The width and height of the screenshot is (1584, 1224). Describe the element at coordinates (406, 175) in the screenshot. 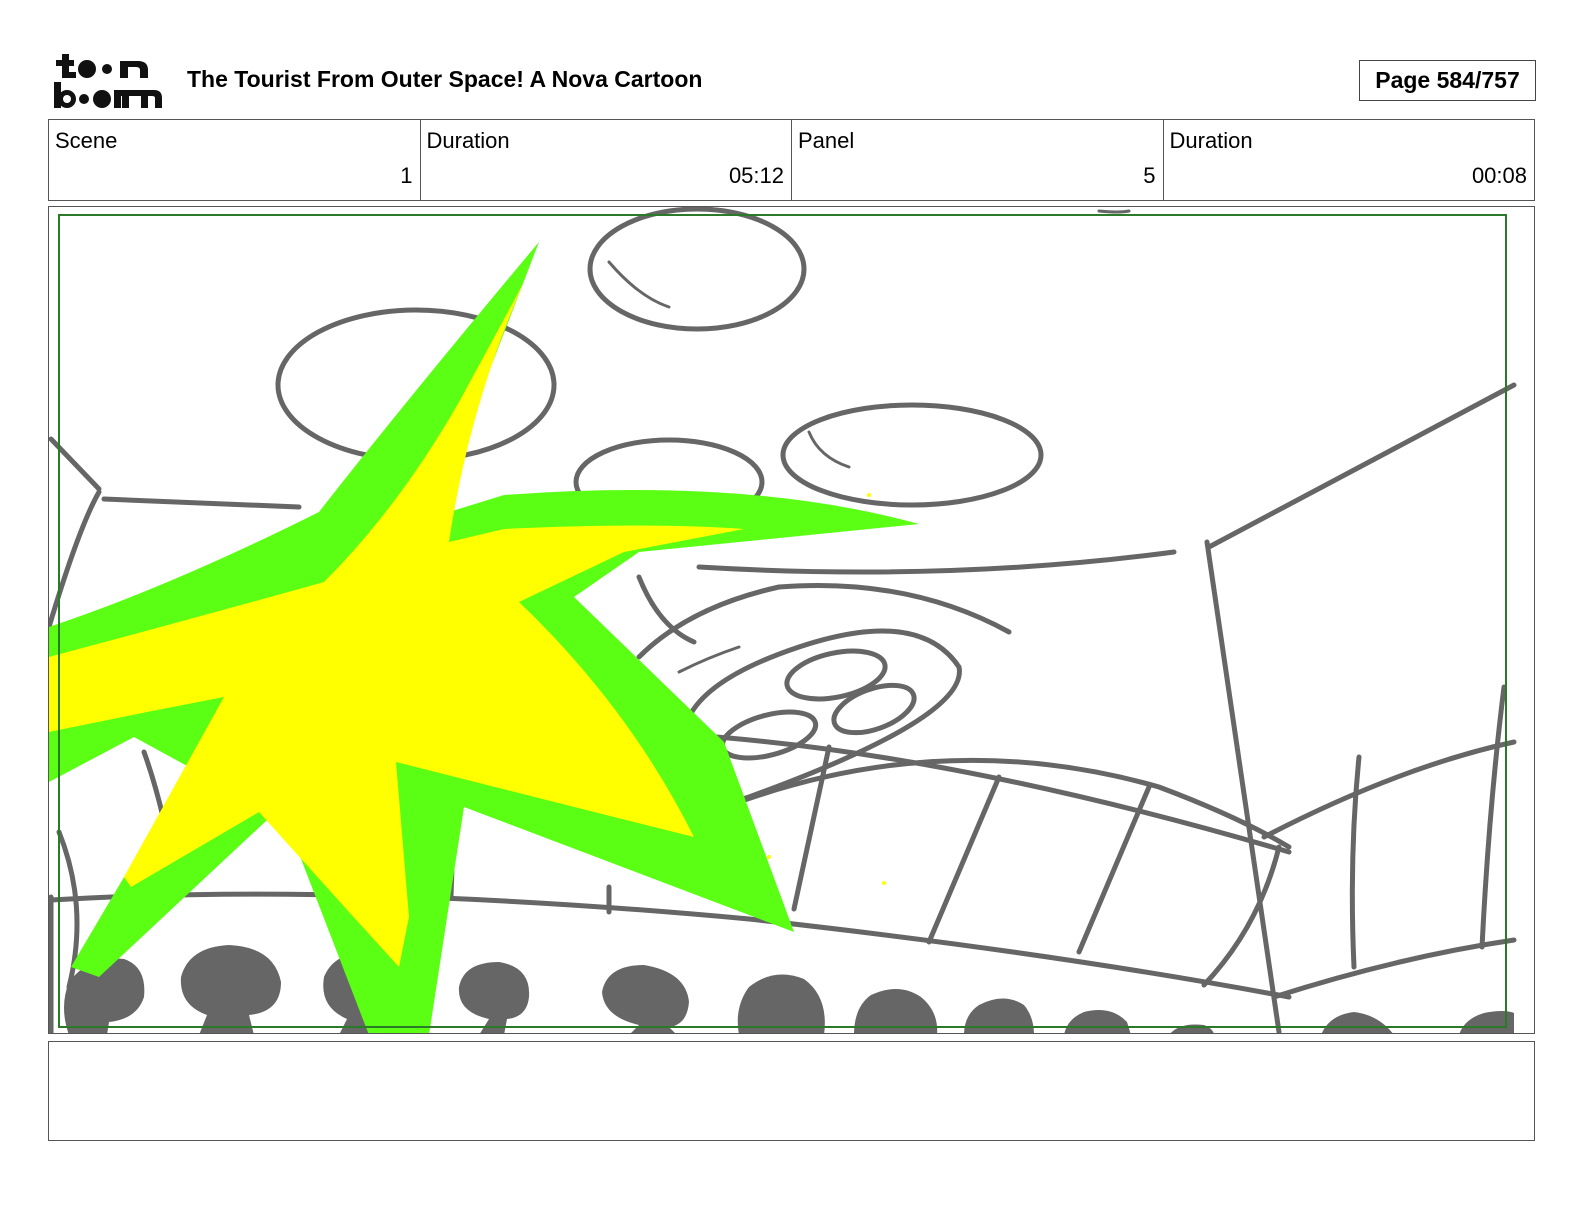

I see `scene-value: 1` at that location.